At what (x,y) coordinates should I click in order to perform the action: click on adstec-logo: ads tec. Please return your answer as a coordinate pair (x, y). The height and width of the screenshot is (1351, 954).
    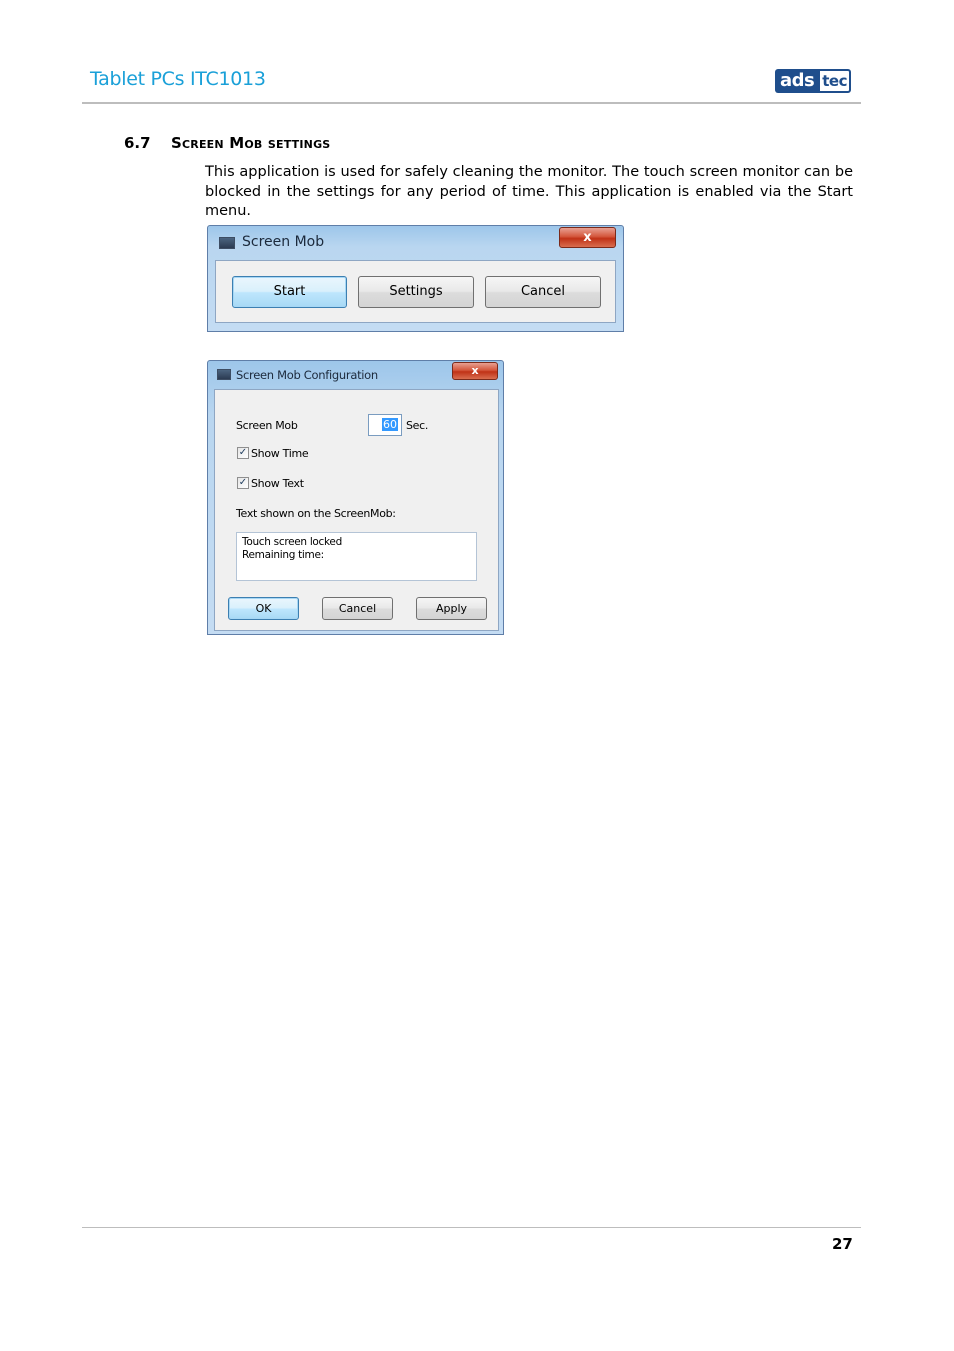
    Looking at the image, I should click on (817, 81).